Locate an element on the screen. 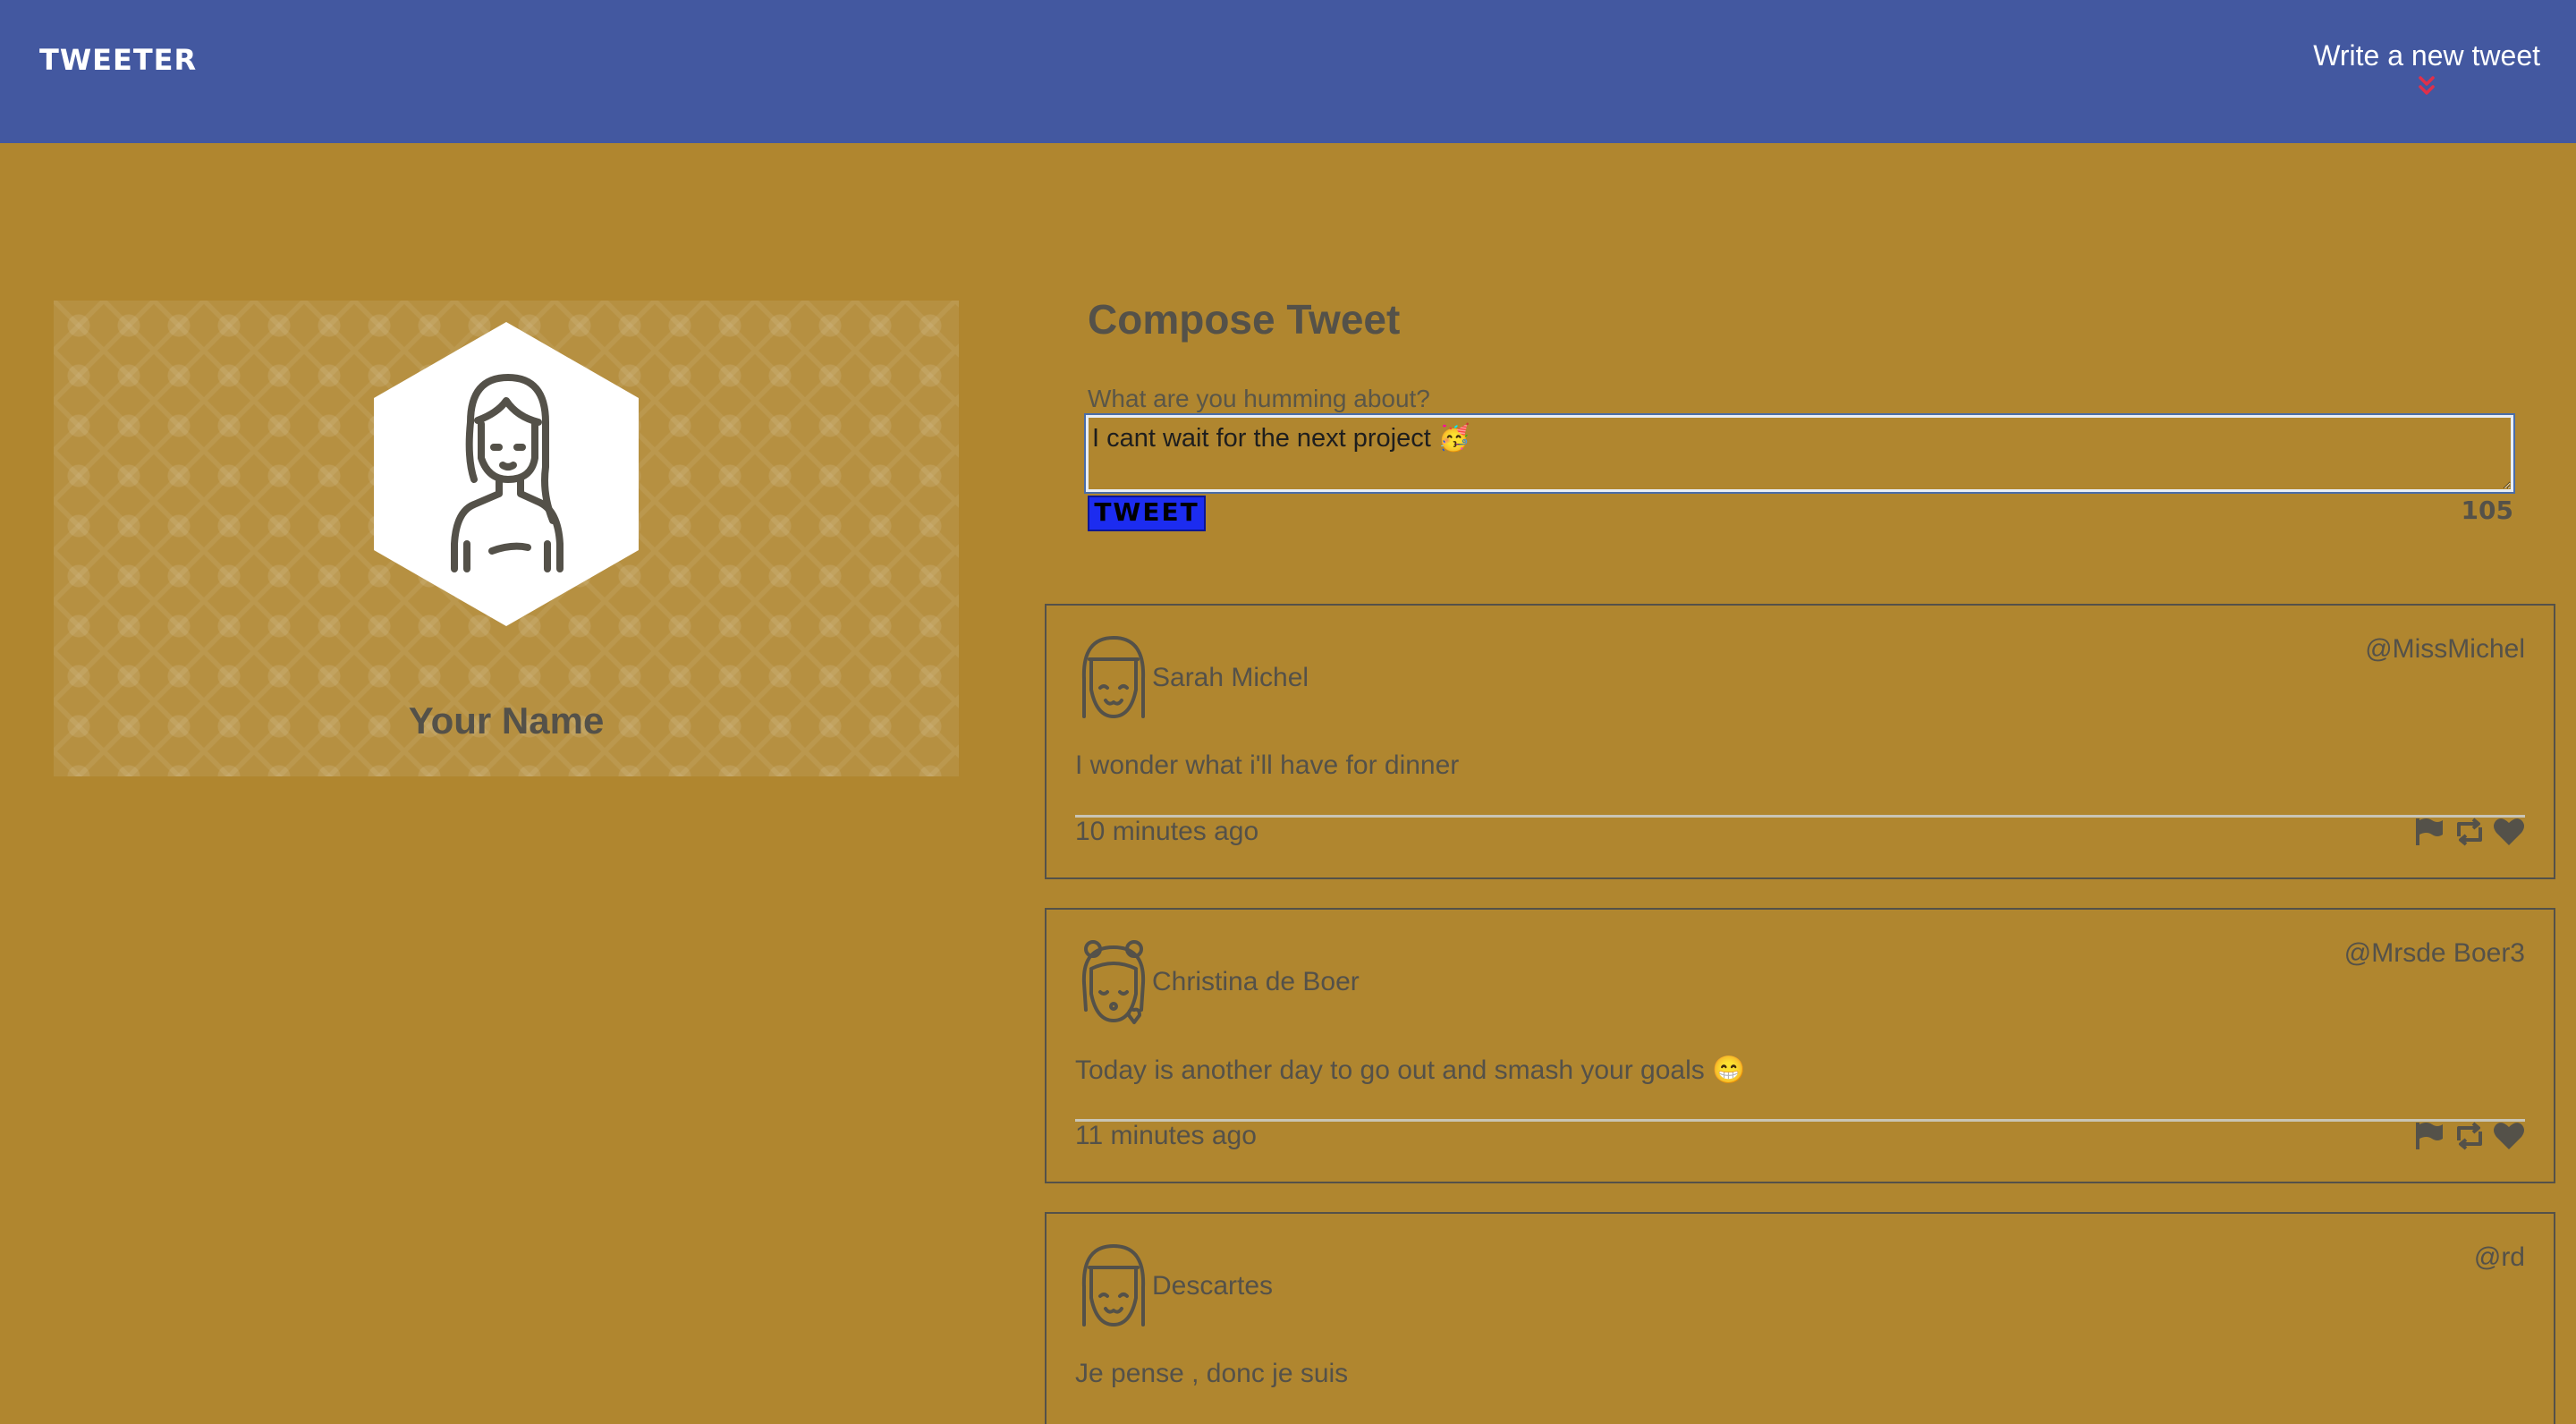 The width and height of the screenshot is (2576, 1424). tweet-author-name: Sarah Michel is located at coordinates (1230, 677).